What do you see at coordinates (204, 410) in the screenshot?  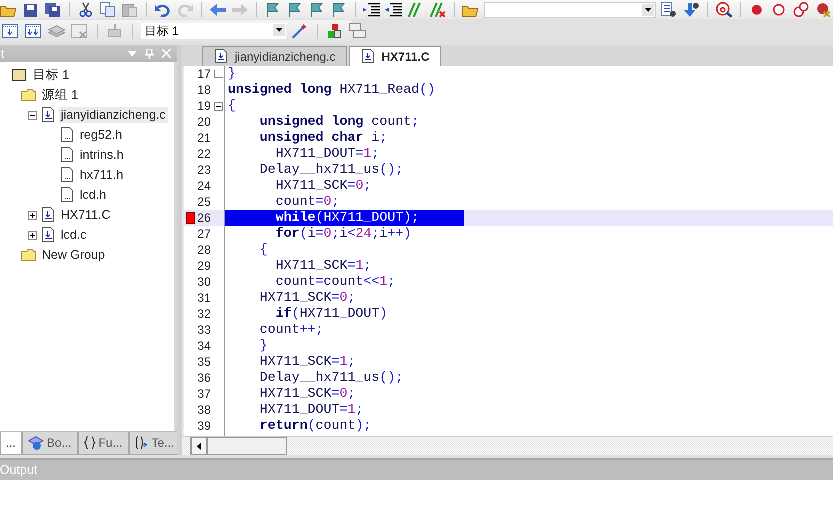 I see `line-number: 38` at bounding box center [204, 410].